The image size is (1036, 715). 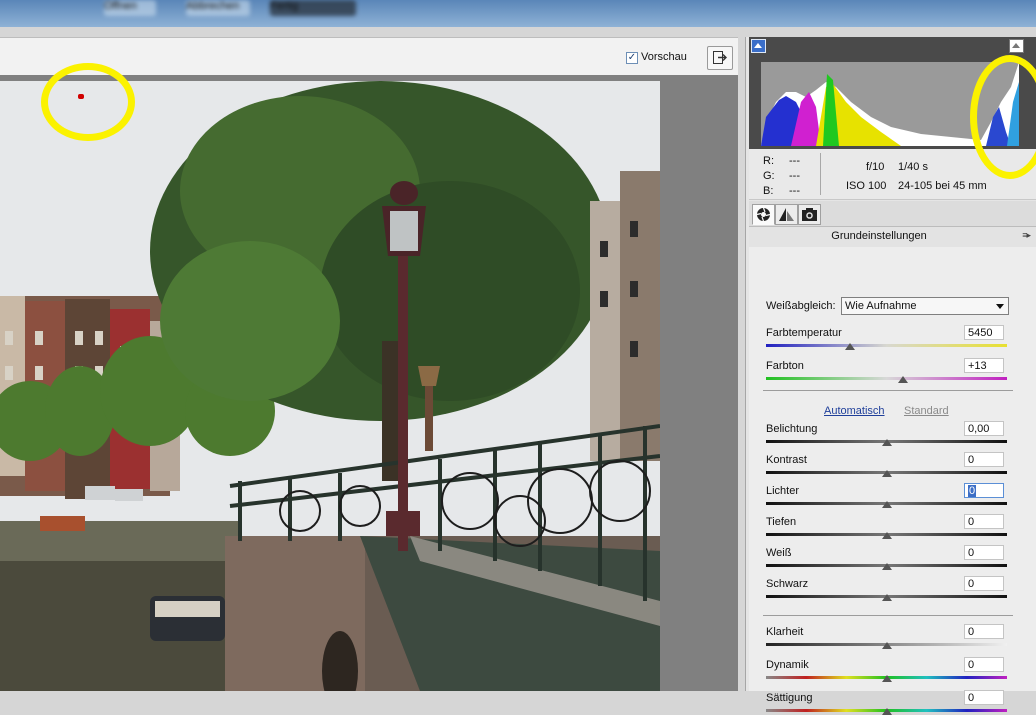 I want to click on tiefen-label: Tiefen, so click(x=781, y=522).